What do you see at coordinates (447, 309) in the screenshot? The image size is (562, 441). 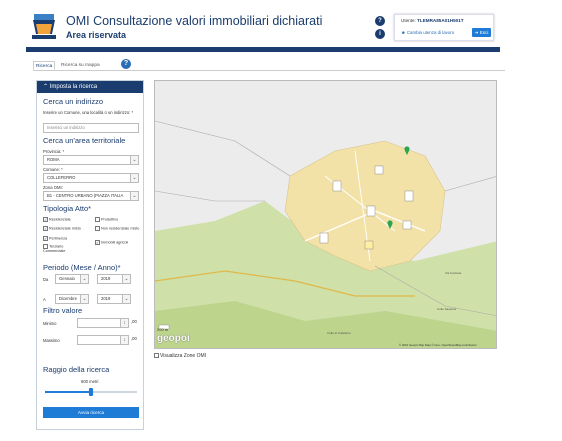 I see `map-place-label: Colle Sassone` at bounding box center [447, 309].